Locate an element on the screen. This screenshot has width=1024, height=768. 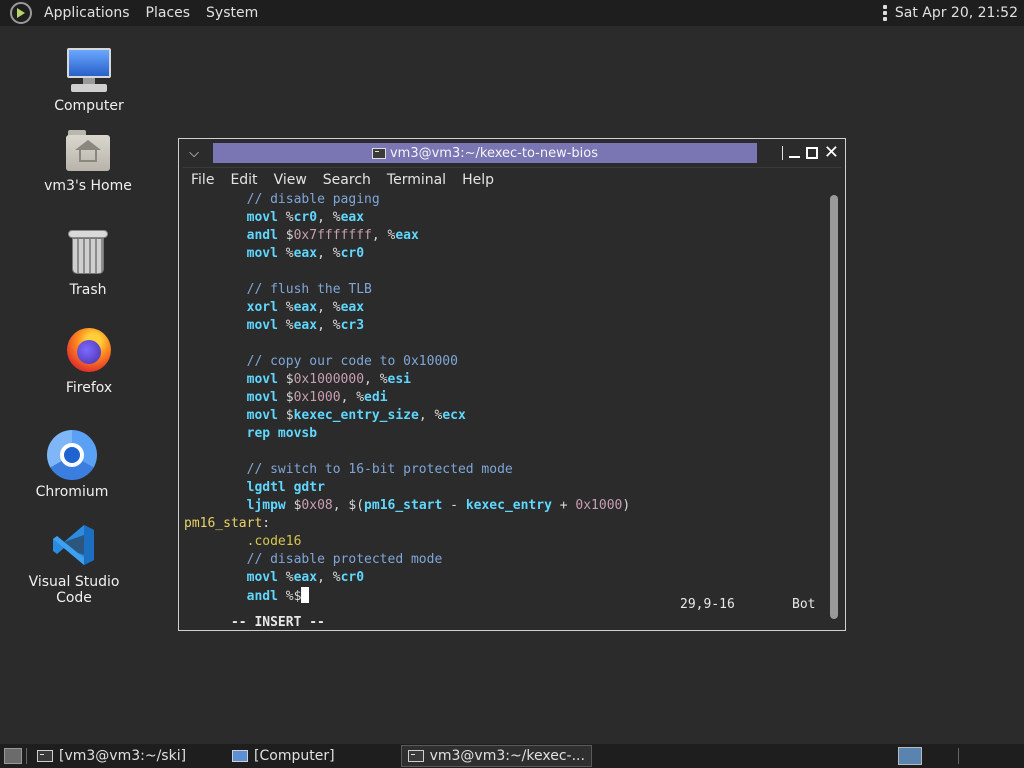
menu-edit: Edit is located at coordinates (243, 180).